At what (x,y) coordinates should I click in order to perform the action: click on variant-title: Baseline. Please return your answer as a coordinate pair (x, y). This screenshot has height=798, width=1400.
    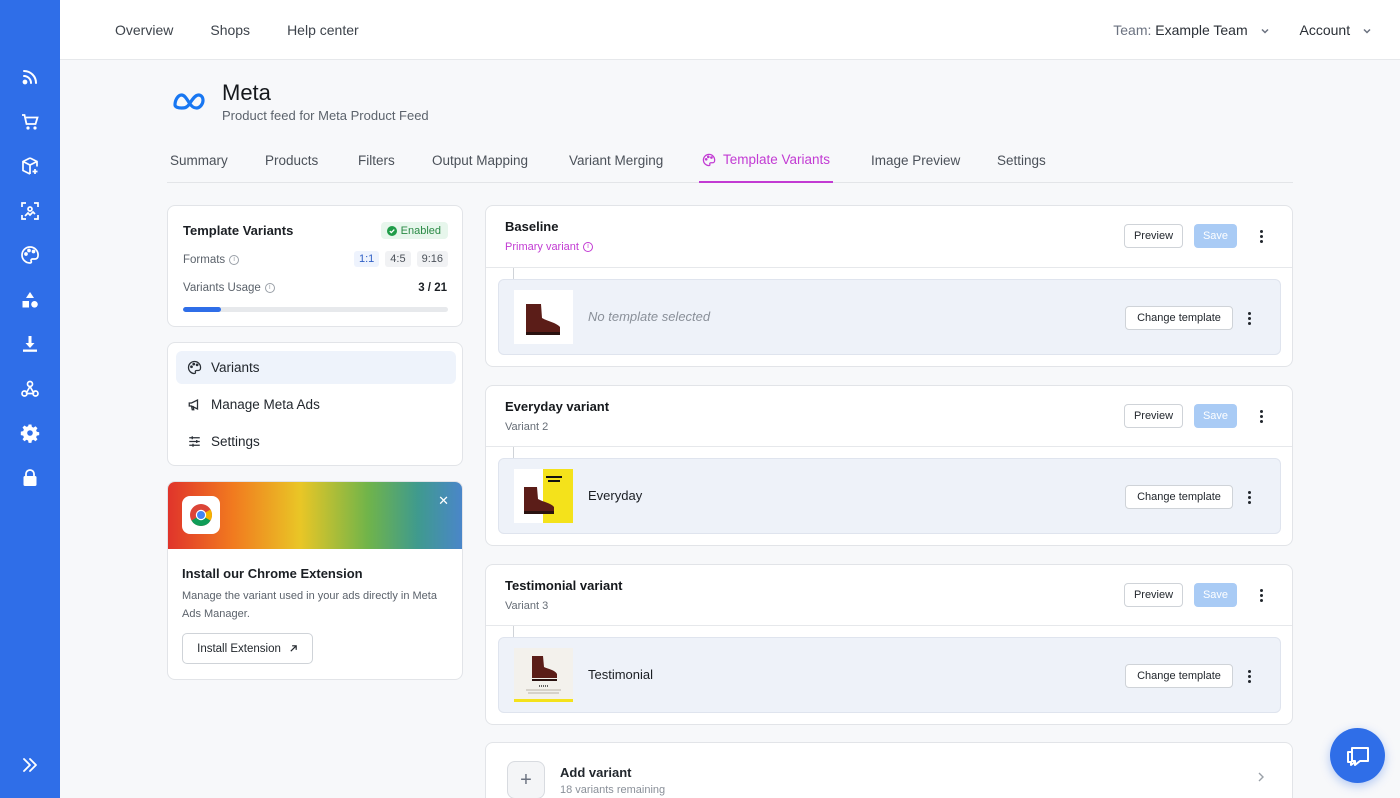
    Looking at the image, I should click on (532, 226).